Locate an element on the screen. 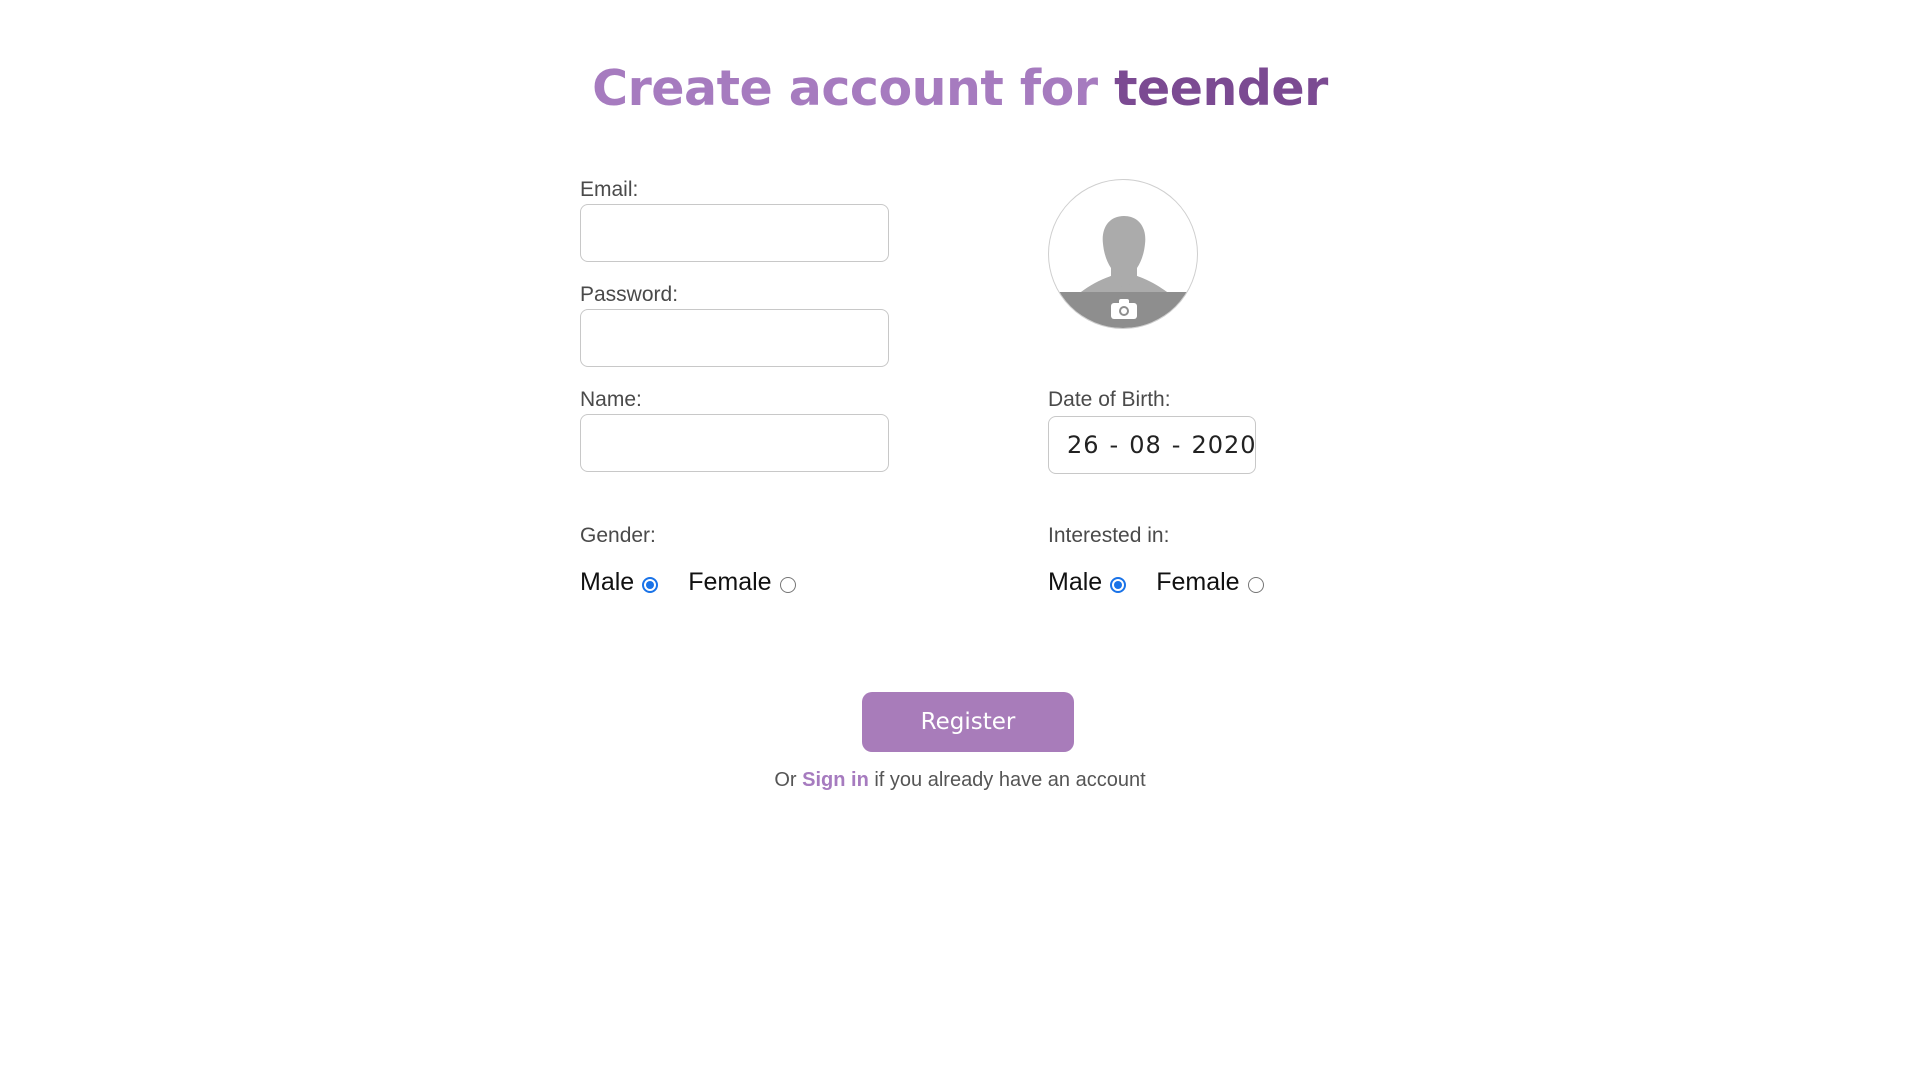 This screenshot has height=1080, width=1920. signin-link: Sign in is located at coordinates (835, 780).